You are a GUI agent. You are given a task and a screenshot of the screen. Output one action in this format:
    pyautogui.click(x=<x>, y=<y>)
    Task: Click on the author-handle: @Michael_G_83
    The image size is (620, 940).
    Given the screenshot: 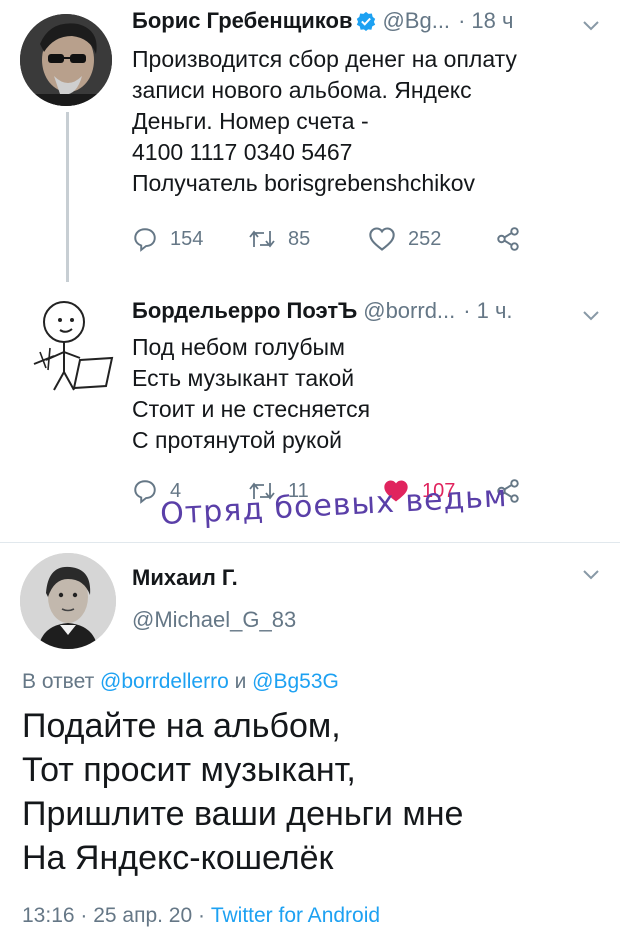 What is the action you would take?
    pyautogui.click(x=214, y=620)
    